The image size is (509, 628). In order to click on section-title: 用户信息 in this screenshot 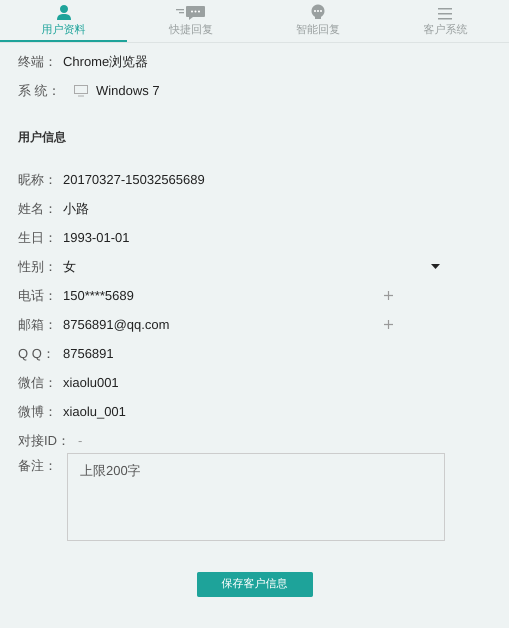, I will do `click(42, 137)`.